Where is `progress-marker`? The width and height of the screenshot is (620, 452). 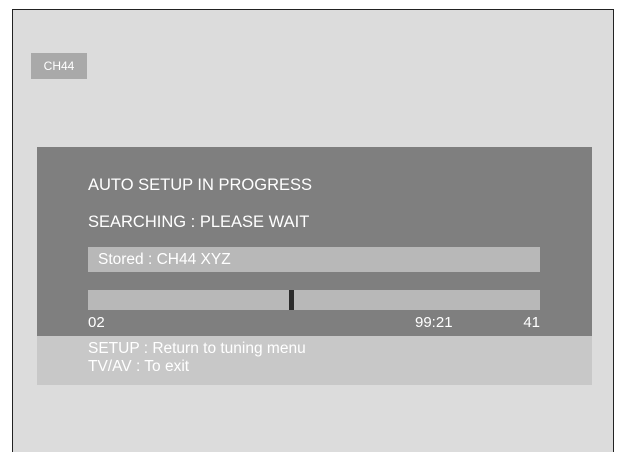 progress-marker is located at coordinates (292, 300).